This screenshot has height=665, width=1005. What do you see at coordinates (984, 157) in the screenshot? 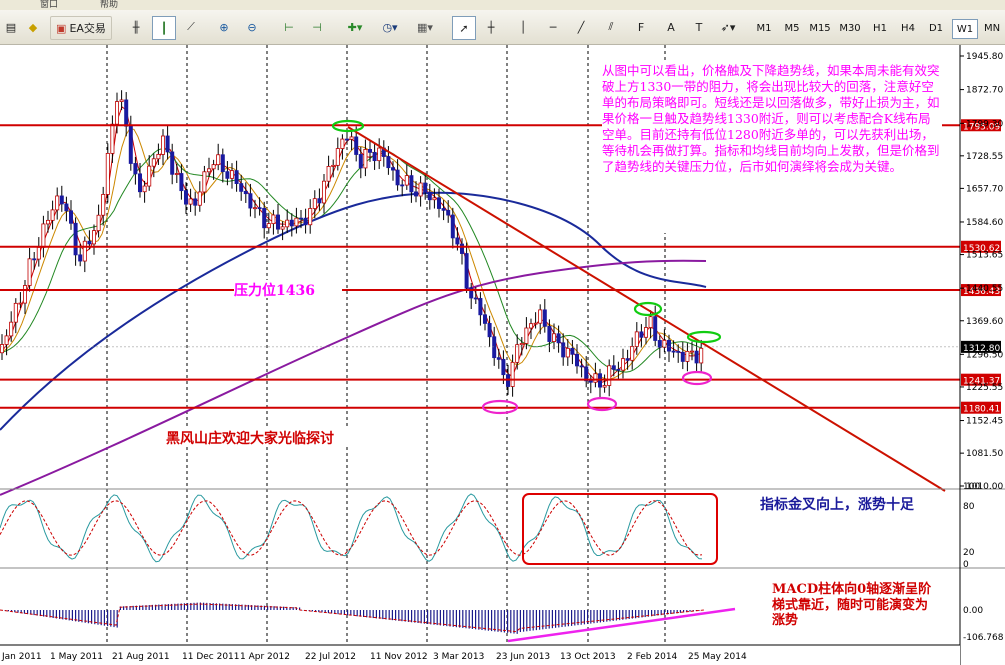
I see `price-scale-label: 1728.55` at bounding box center [984, 157].